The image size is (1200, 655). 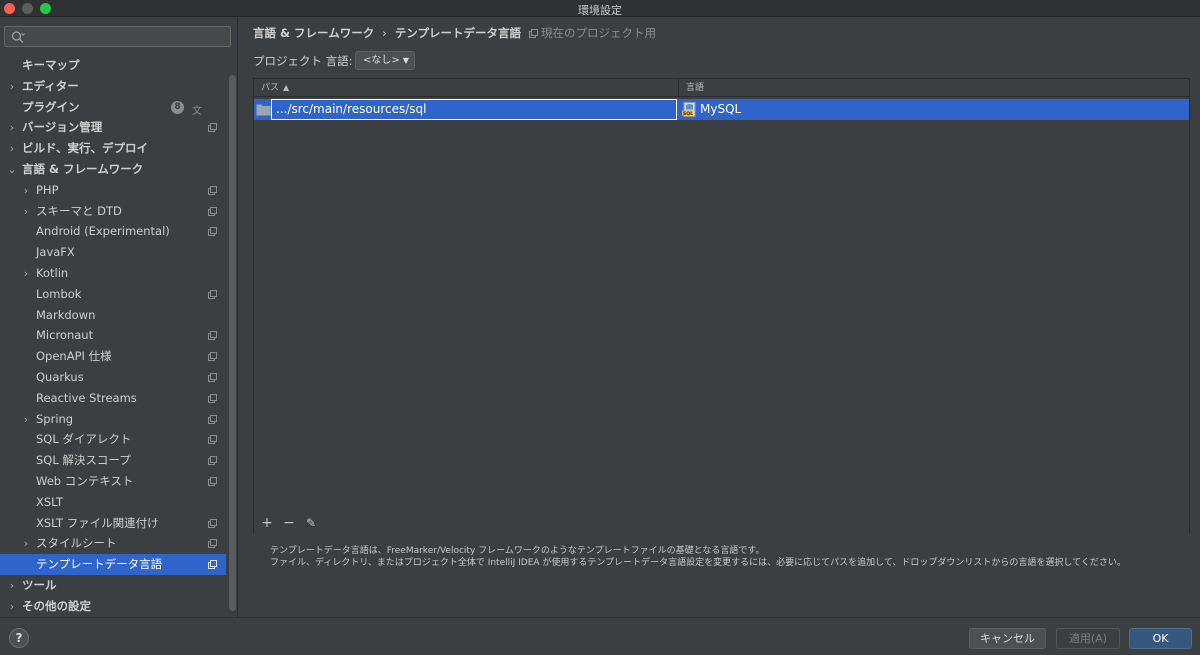 What do you see at coordinates (1088, 638) in the screenshot?
I see `apply-button: 適用(A)` at bounding box center [1088, 638].